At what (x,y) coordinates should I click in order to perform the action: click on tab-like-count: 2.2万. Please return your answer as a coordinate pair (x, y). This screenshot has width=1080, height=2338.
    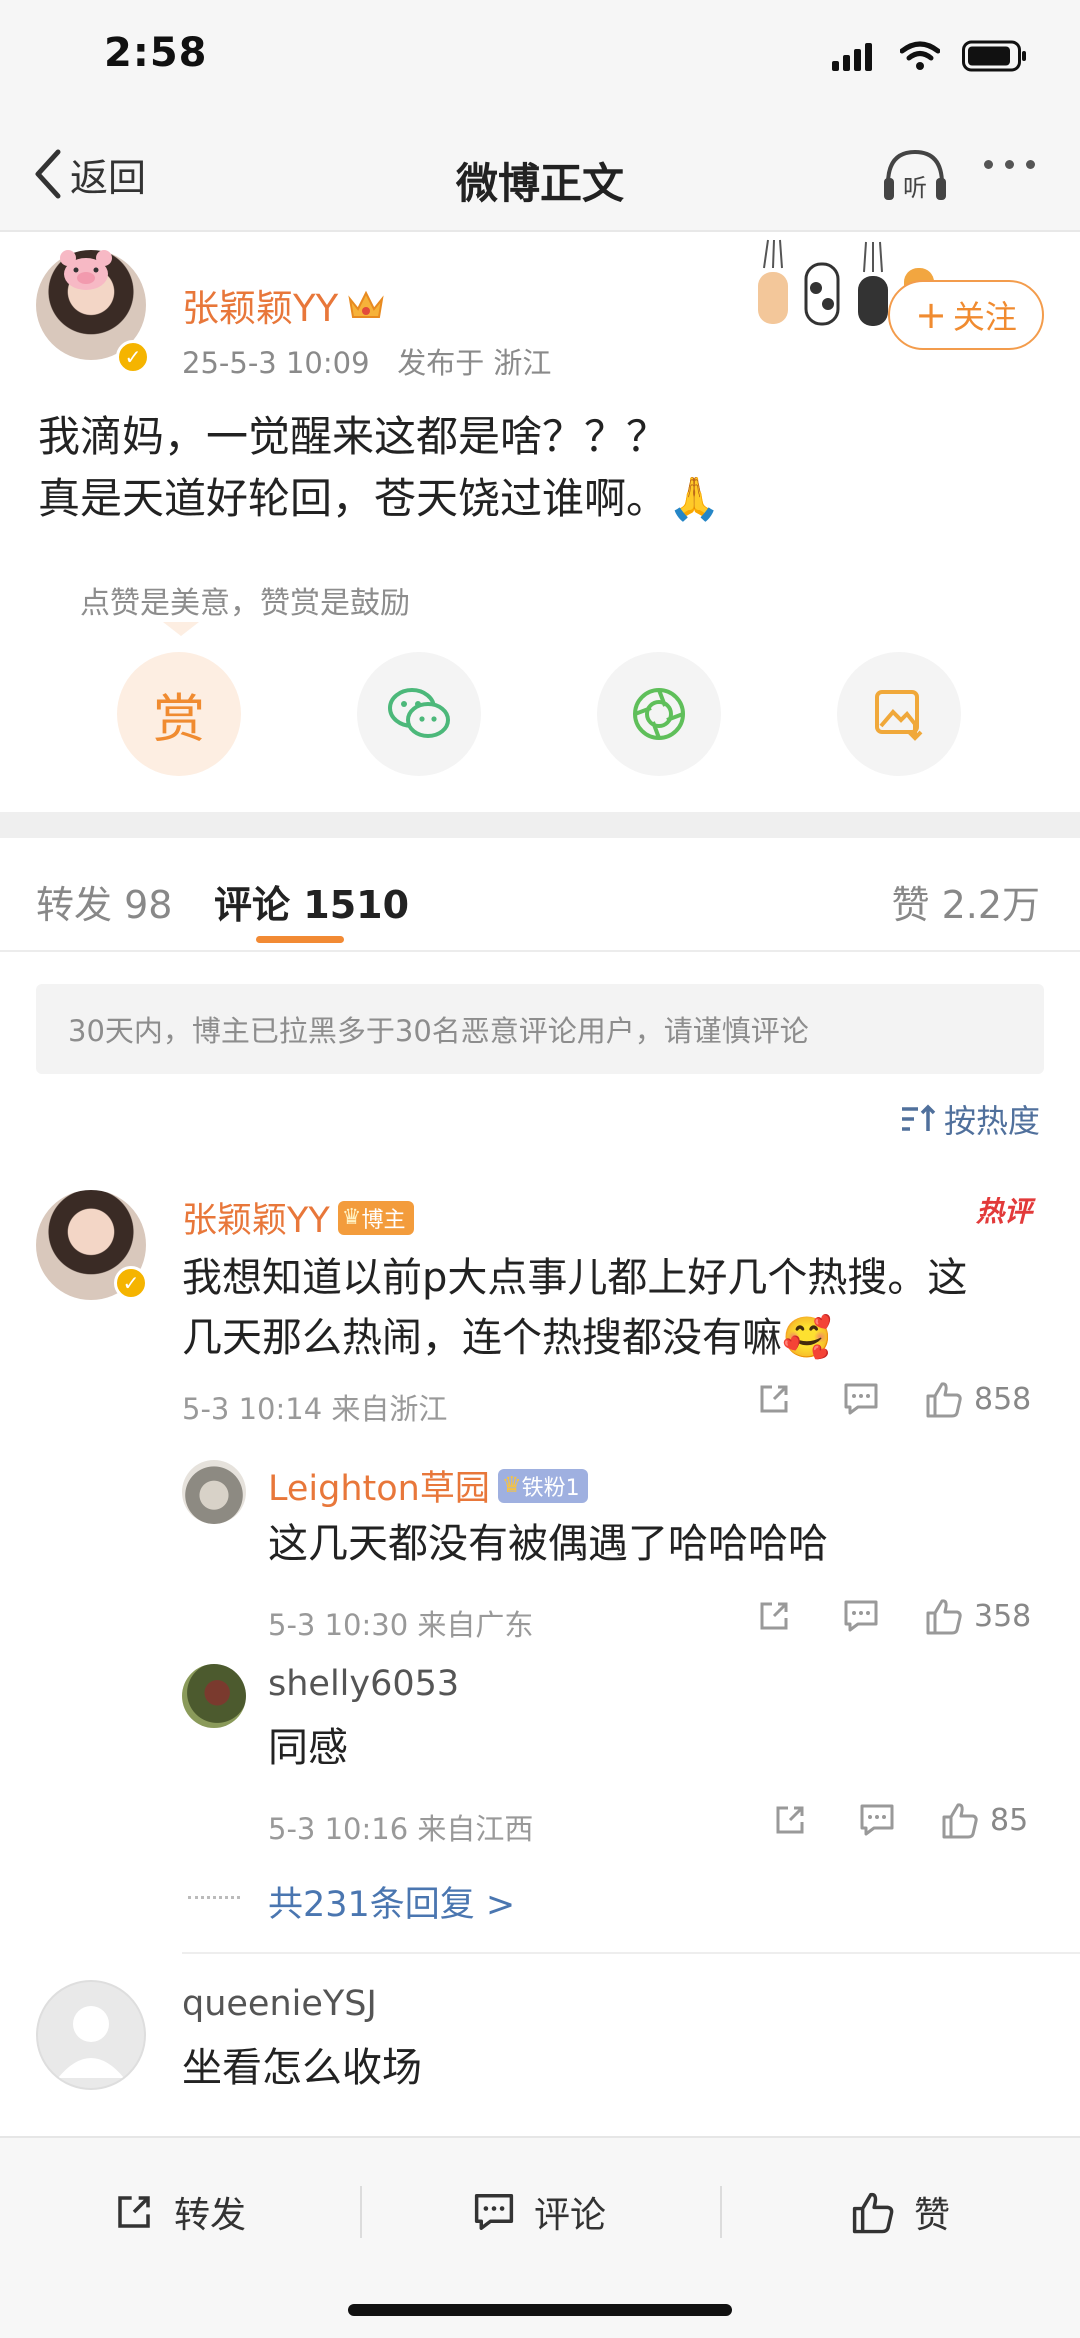
    Looking at the image, I should click on (990, 905).